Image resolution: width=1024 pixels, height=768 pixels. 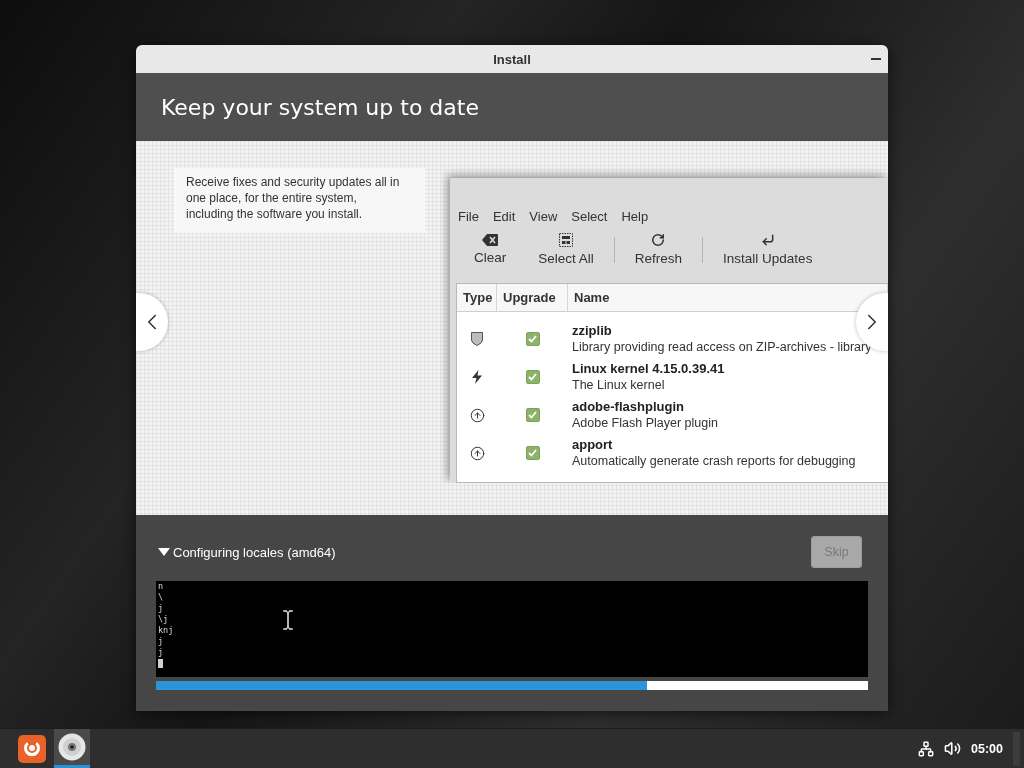 What do you see at coordinates (628, 407) in the screenshot?
I see `package-name: adobe-flashplugin` at bounding box center [628, 407].